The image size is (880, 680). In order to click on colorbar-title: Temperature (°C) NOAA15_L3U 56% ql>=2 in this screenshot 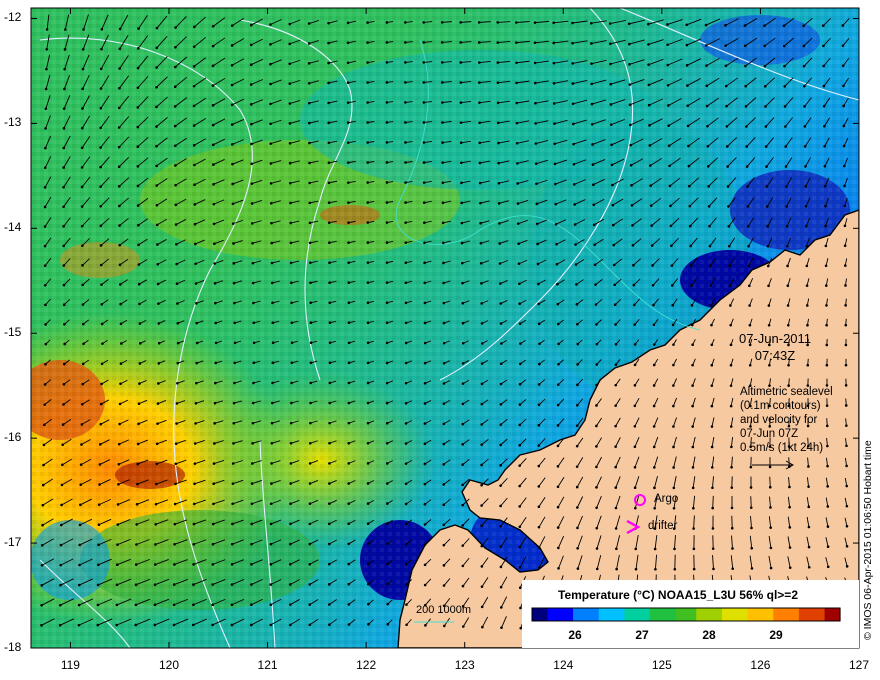, I will do `click(678, 595)`.